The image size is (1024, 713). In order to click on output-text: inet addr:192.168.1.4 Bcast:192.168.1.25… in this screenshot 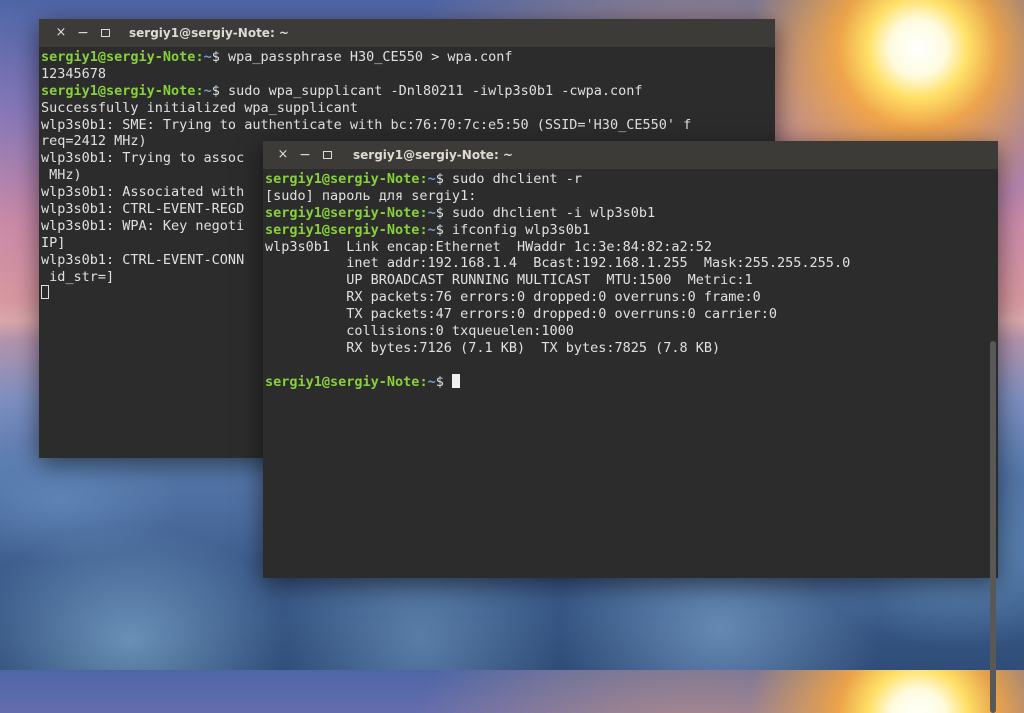, I will do `click(558, 263)`.